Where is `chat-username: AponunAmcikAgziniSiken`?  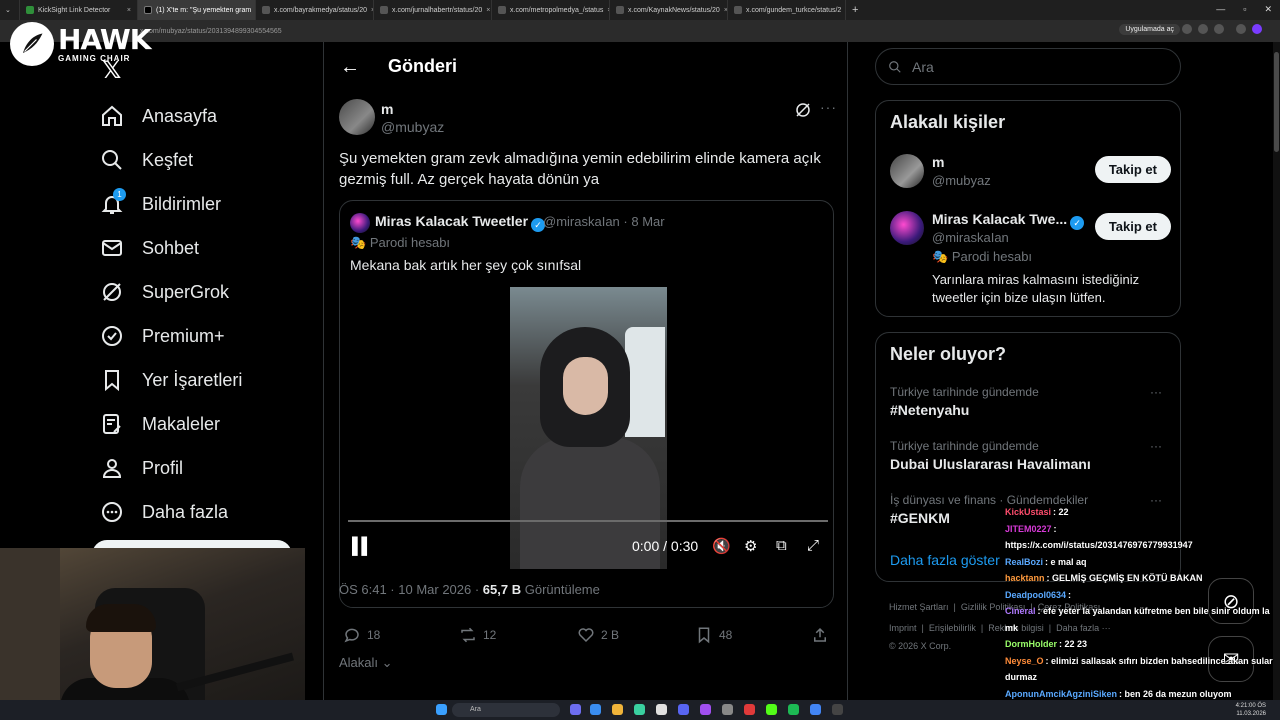 chat-username: AponunAmcikAgziniSiken is located at coordinates (1061, 693).